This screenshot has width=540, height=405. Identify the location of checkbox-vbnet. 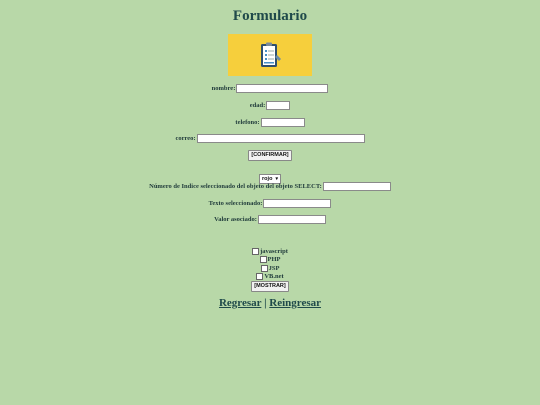
(260, 276).